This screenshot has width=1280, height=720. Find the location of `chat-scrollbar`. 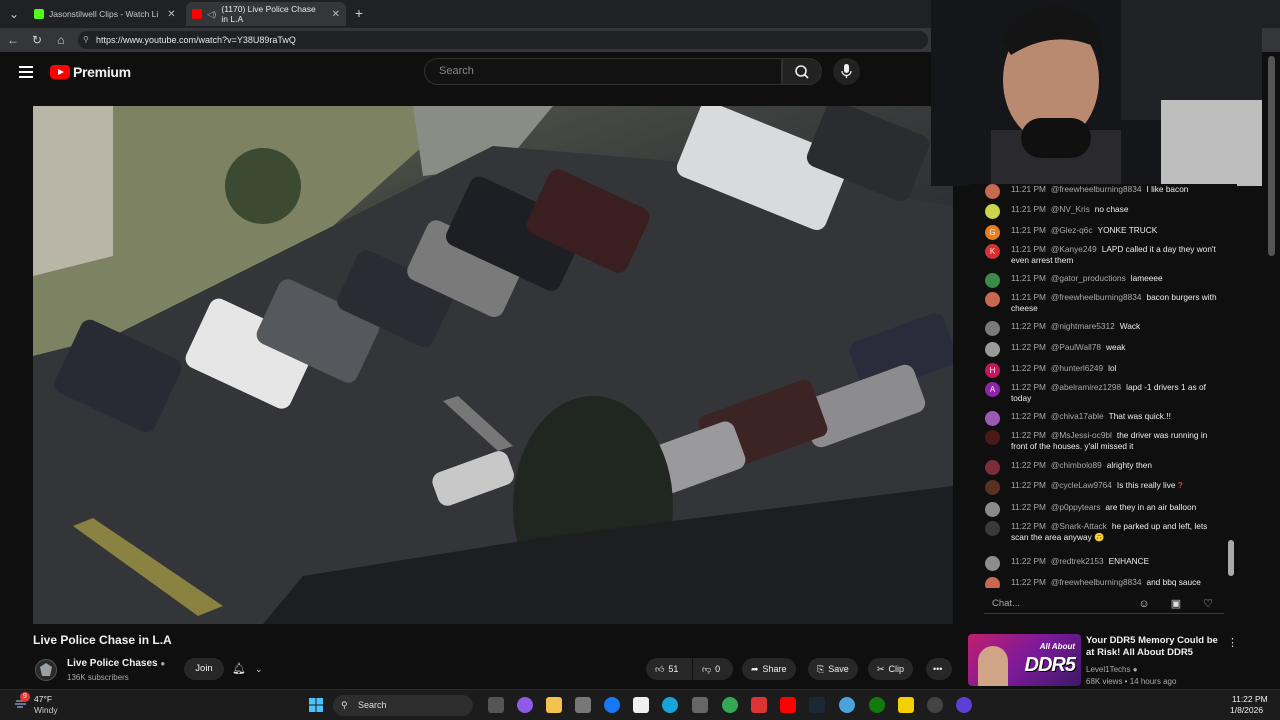

chat-scrollbar is located at coordinates (1231, 558).